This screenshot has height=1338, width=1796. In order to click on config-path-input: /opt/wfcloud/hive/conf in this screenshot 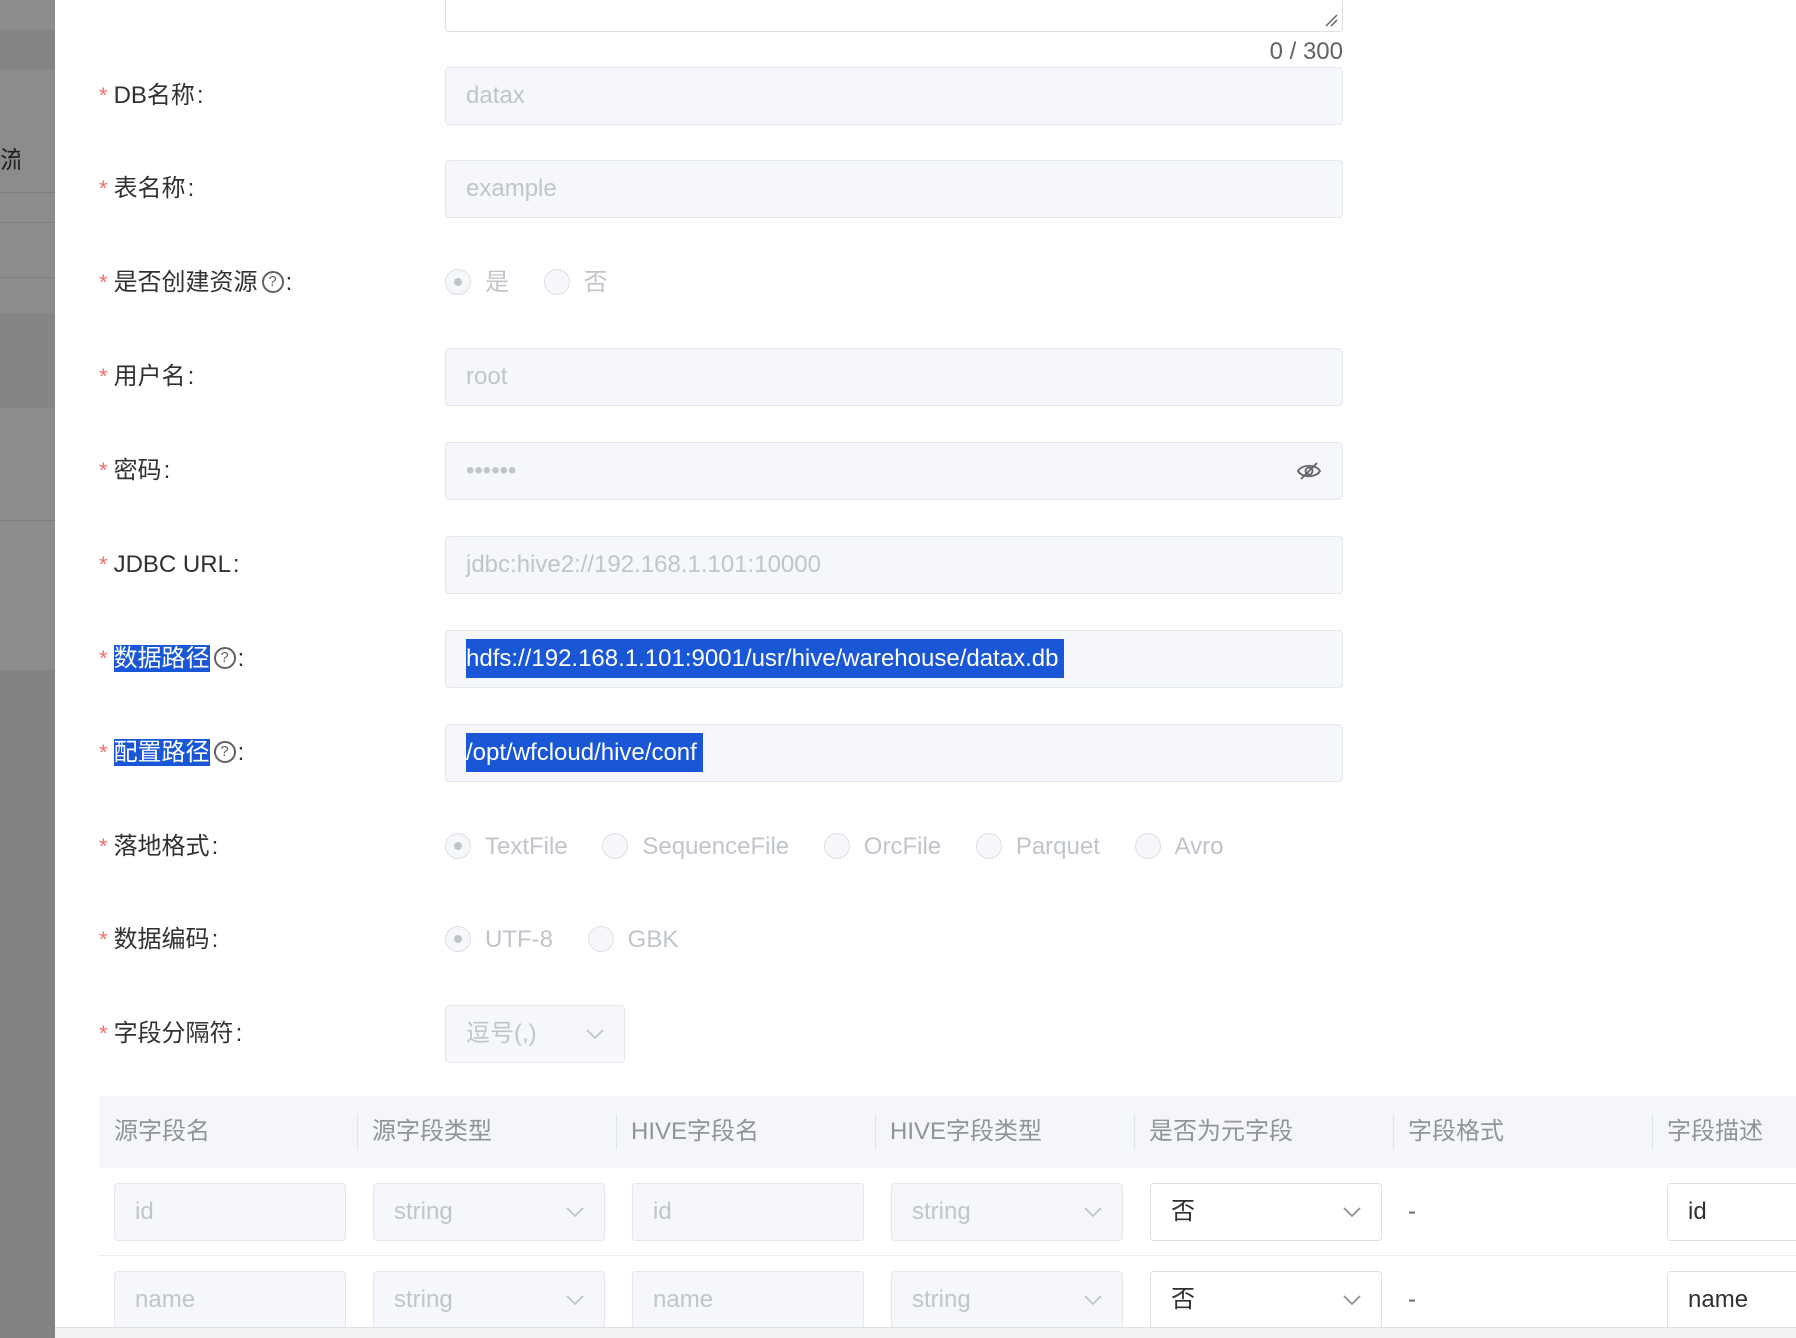, I will do `click(894, 753)`.